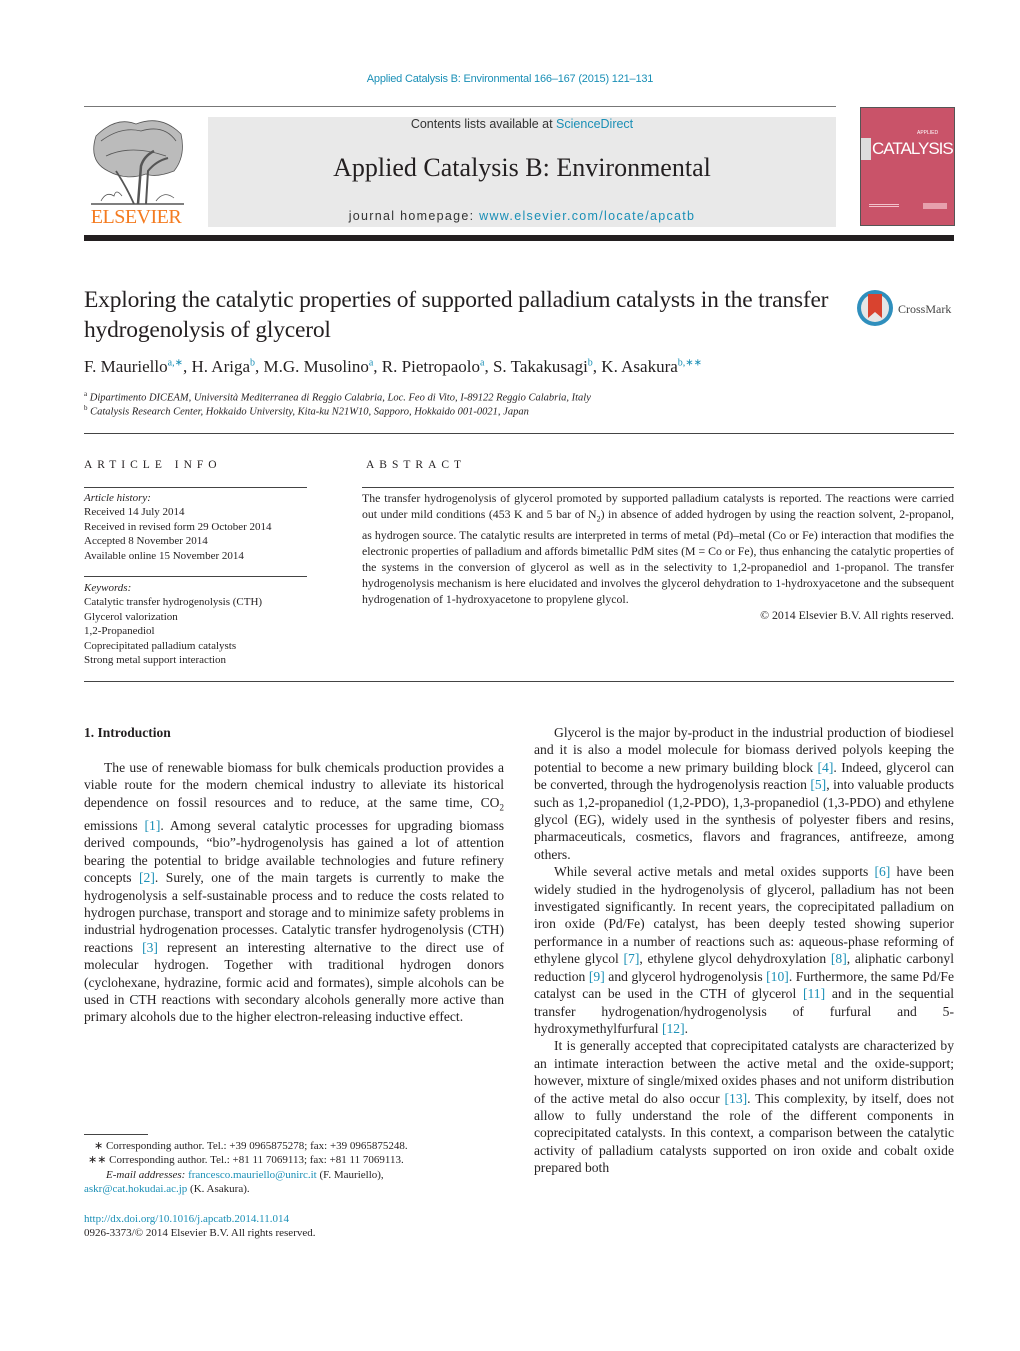 Image resolution: width=1020 pixels, height=1351 pixels. What do you see at coordinates (686, 1028) in the screenshot?
I see `text-run: .` at bounding box center [686, 1028].